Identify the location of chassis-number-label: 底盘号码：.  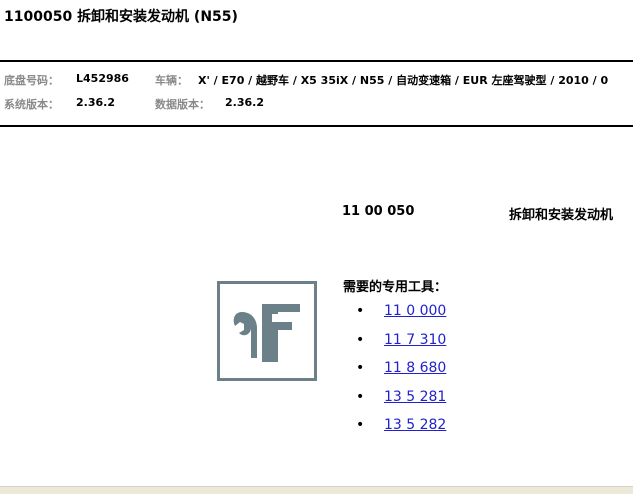
(31, 80).